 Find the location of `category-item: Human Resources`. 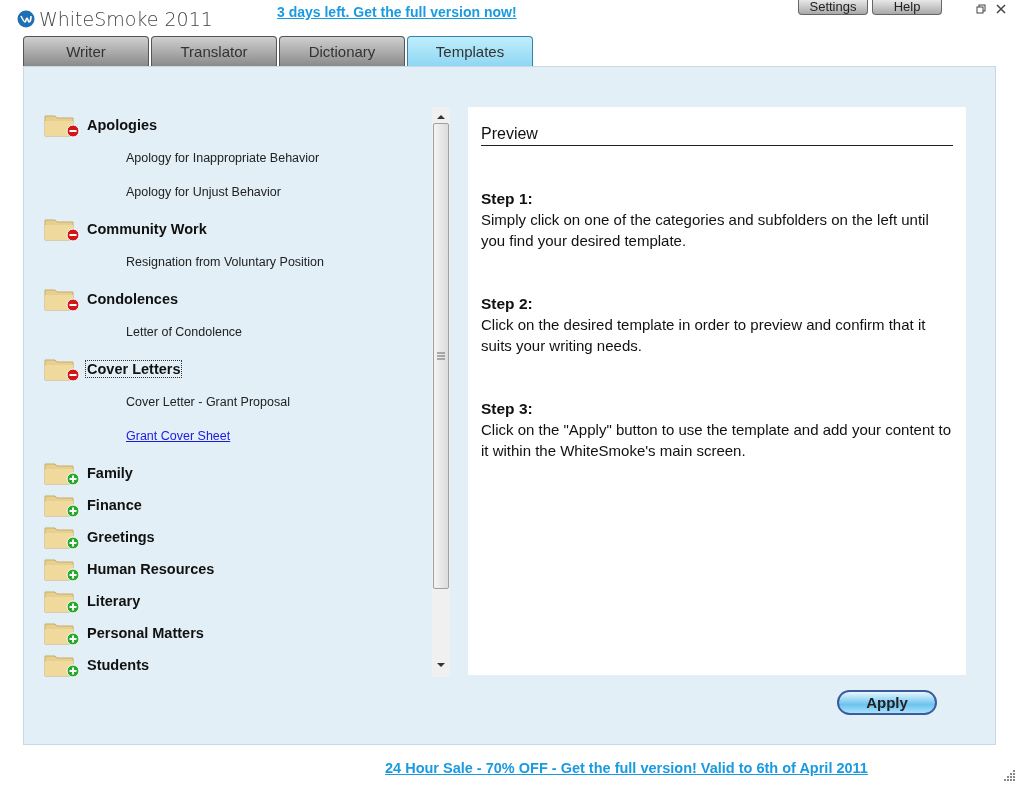

category-item: Human Resources is located at coordinates (151, 569).